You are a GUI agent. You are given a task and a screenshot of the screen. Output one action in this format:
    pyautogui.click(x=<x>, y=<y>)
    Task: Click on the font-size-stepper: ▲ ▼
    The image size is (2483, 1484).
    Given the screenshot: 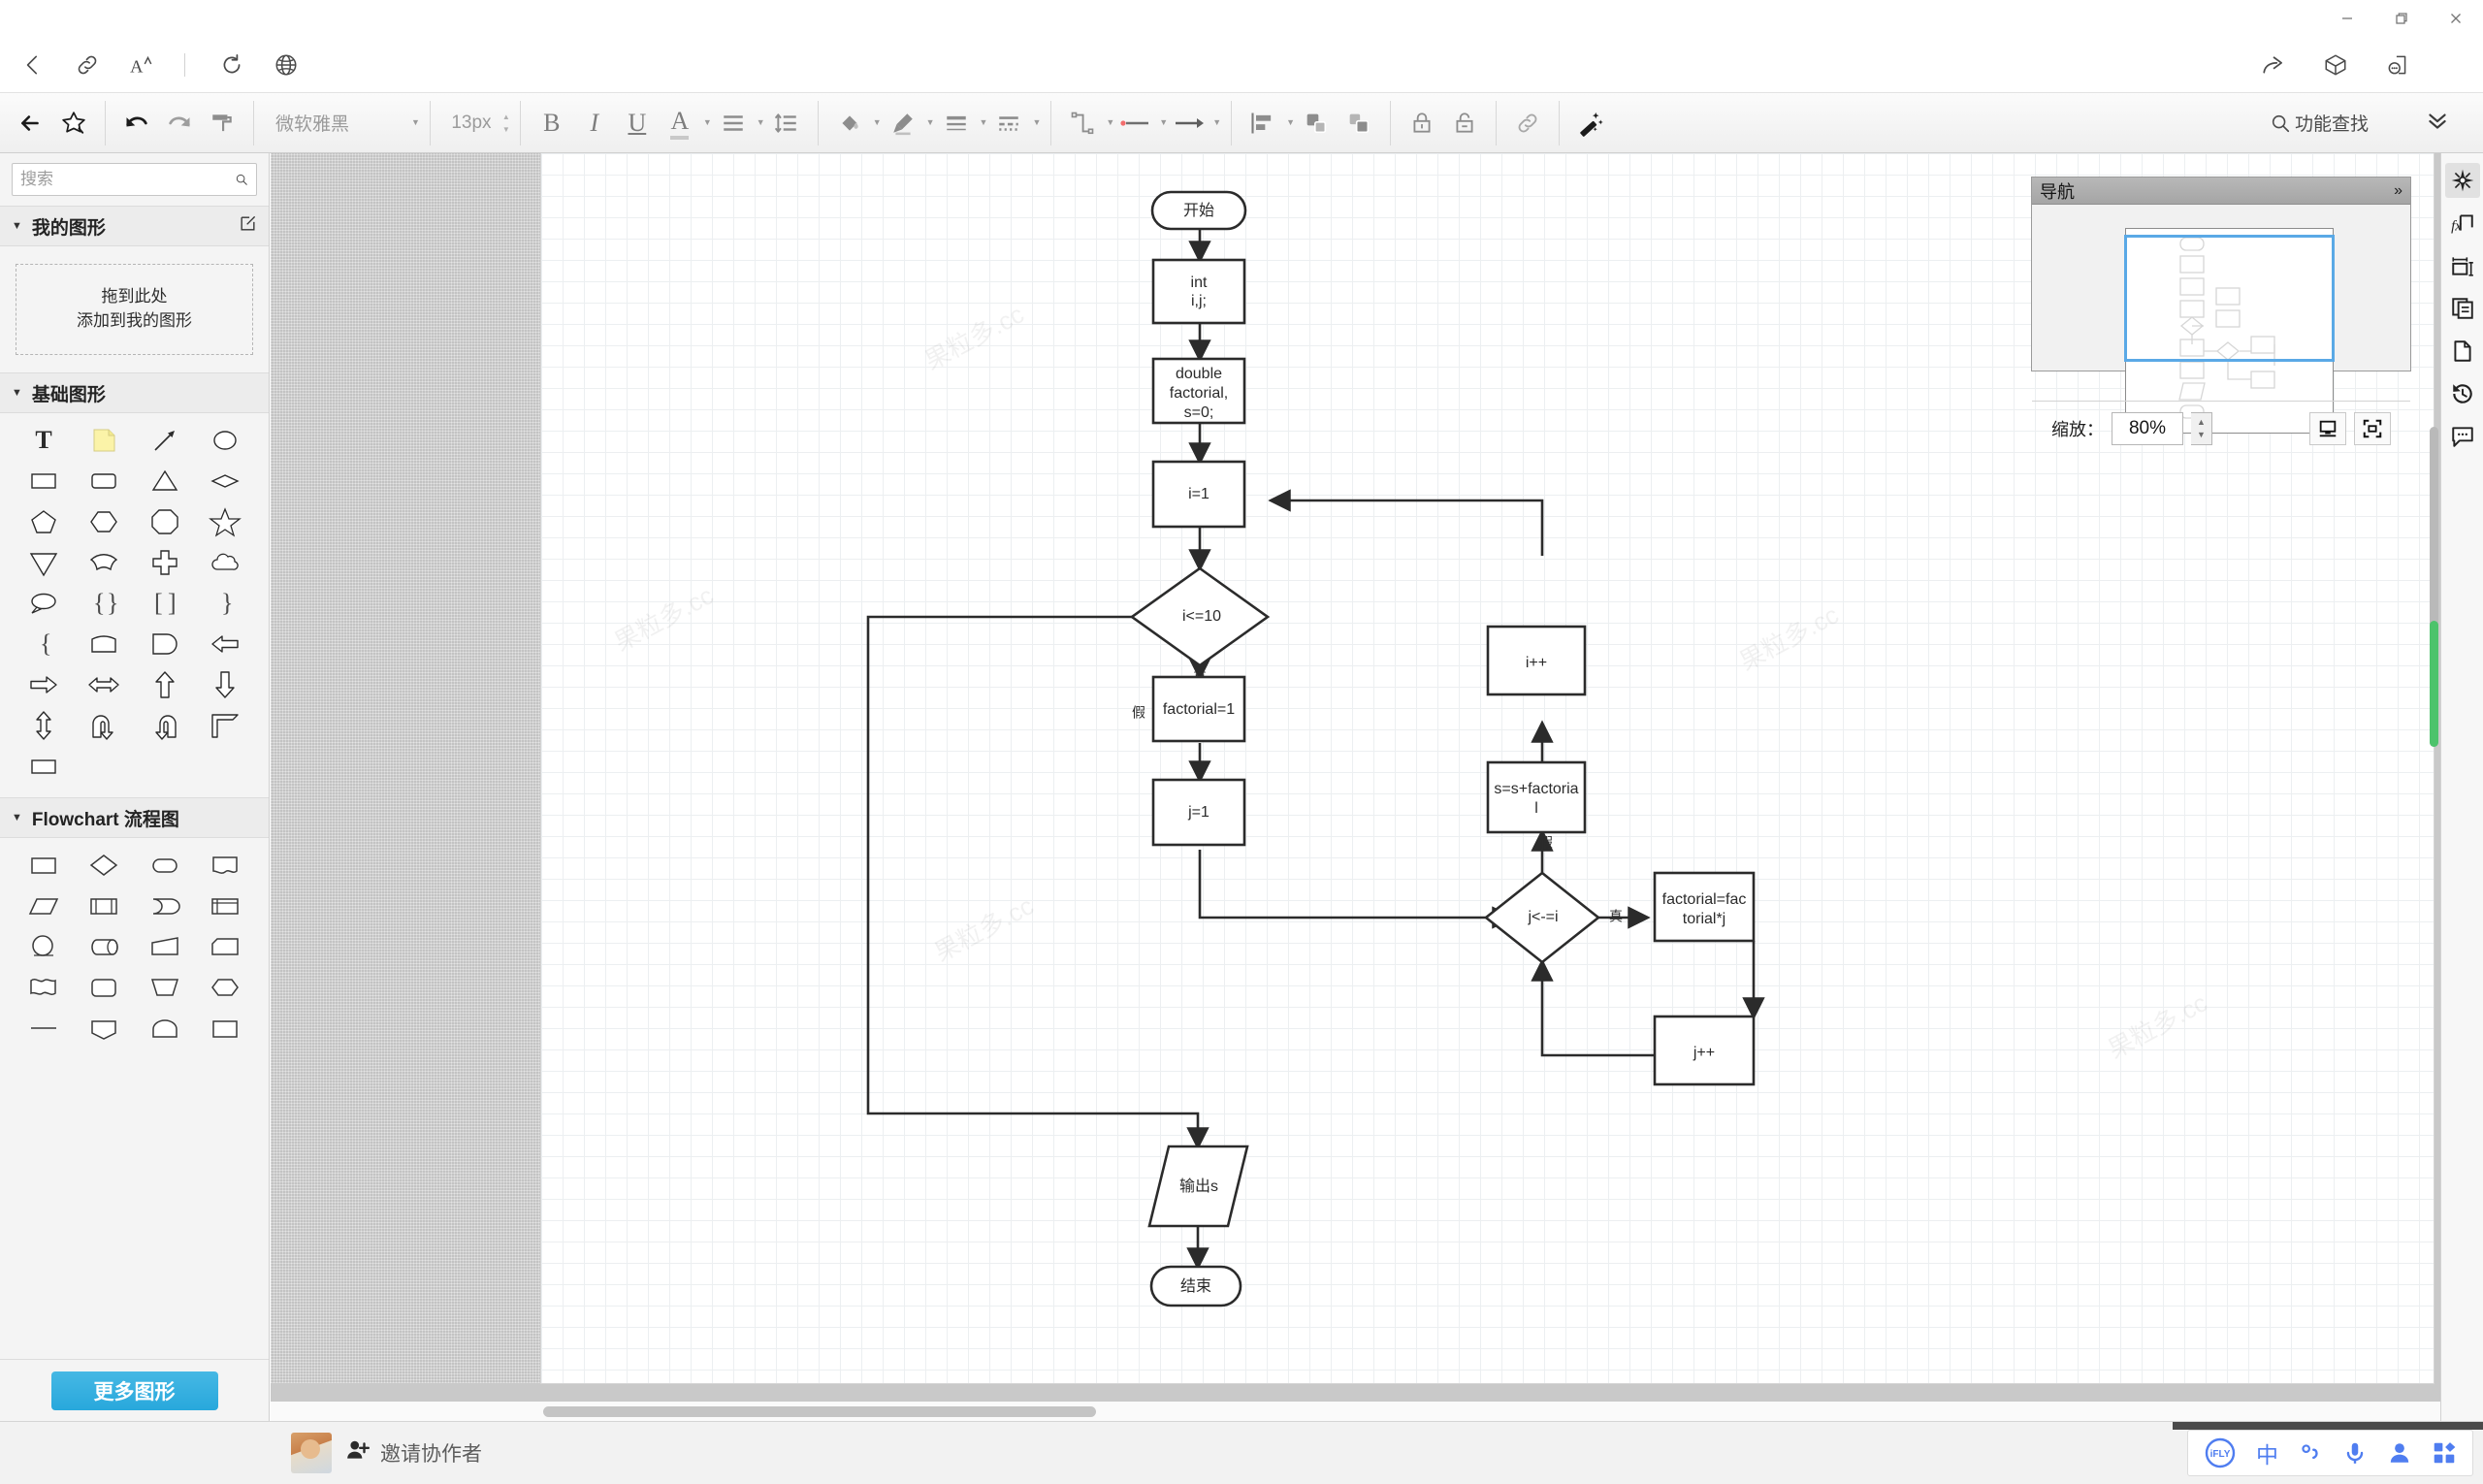 What is the action you would take?
    pyautogui.click(x=506, y=123)
    